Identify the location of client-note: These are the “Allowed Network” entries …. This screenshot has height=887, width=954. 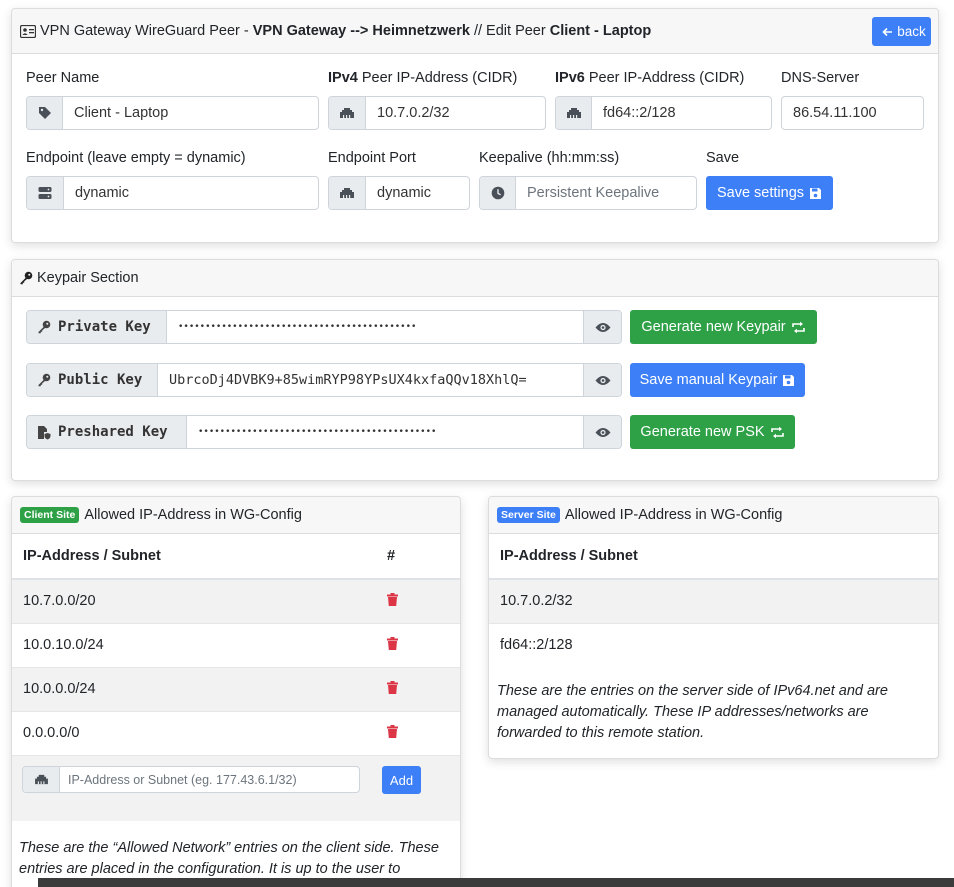
(229, 858).